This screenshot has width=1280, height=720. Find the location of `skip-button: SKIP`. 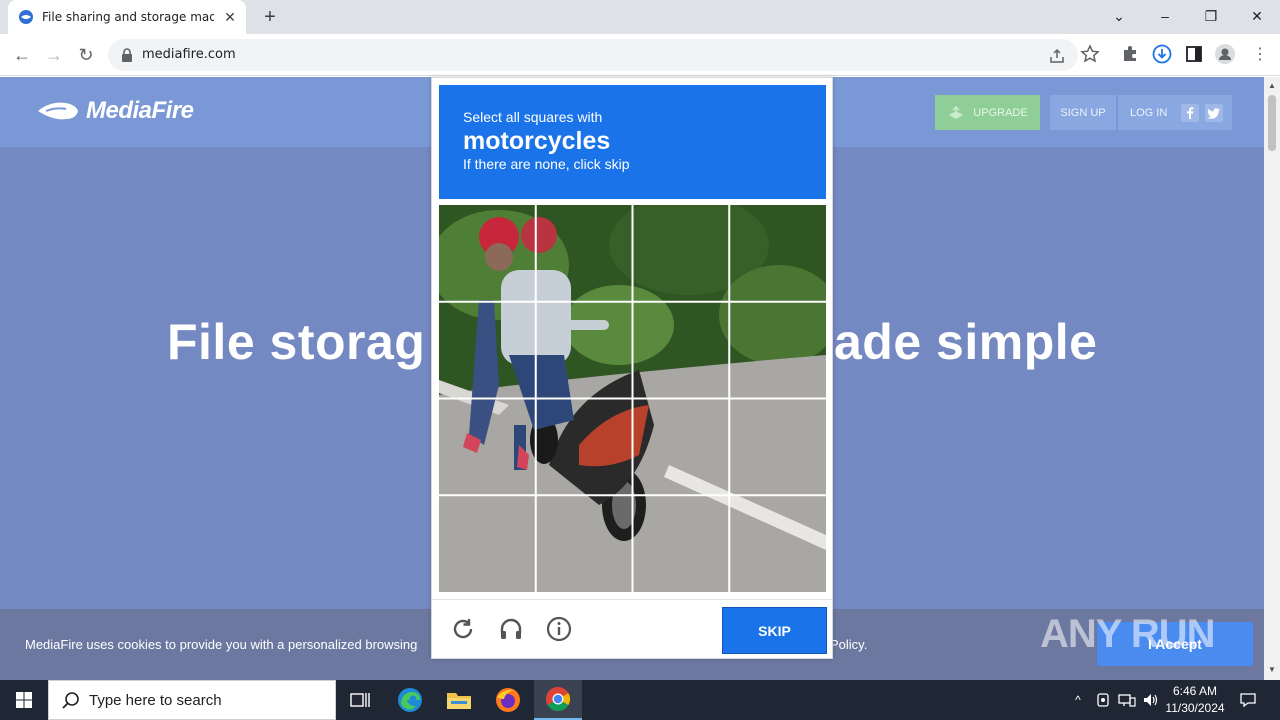

skip-button: SKIP is located at coordinates (774, 630).